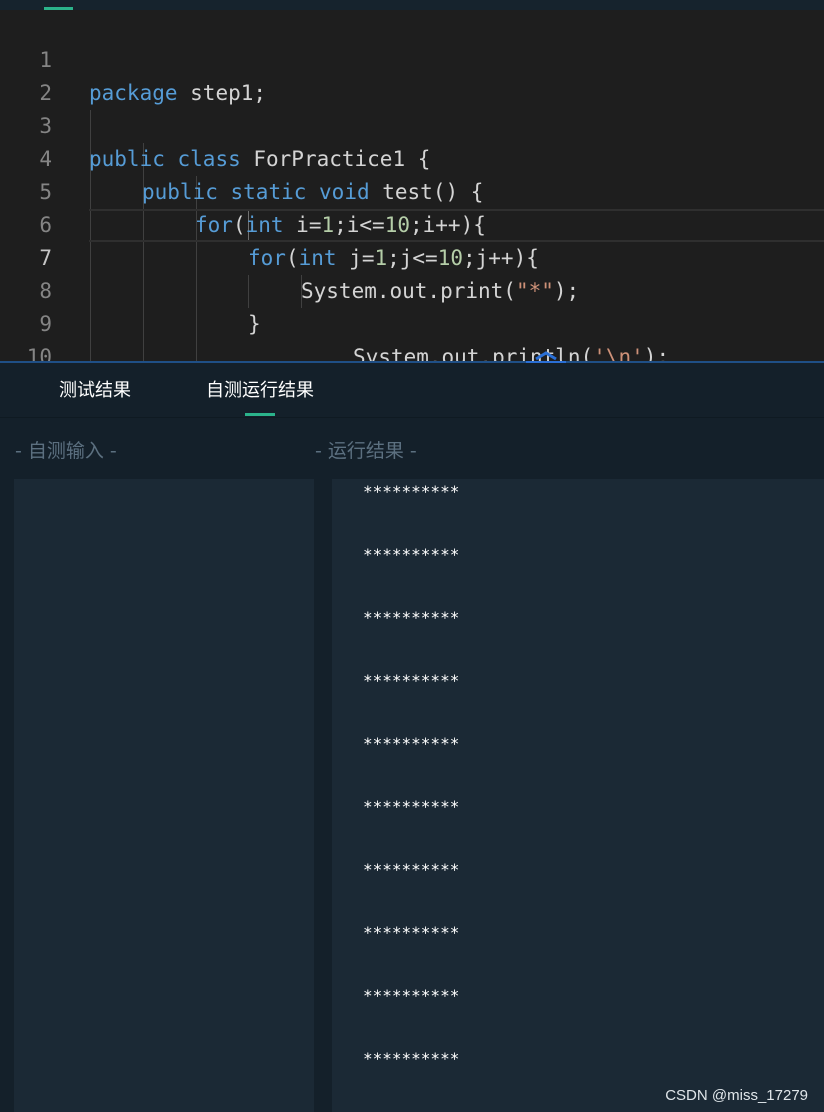  What do you see at coordinates (412, 74) in the screenshot?
I see `code-line: 2` at bounding box center [412, 74].